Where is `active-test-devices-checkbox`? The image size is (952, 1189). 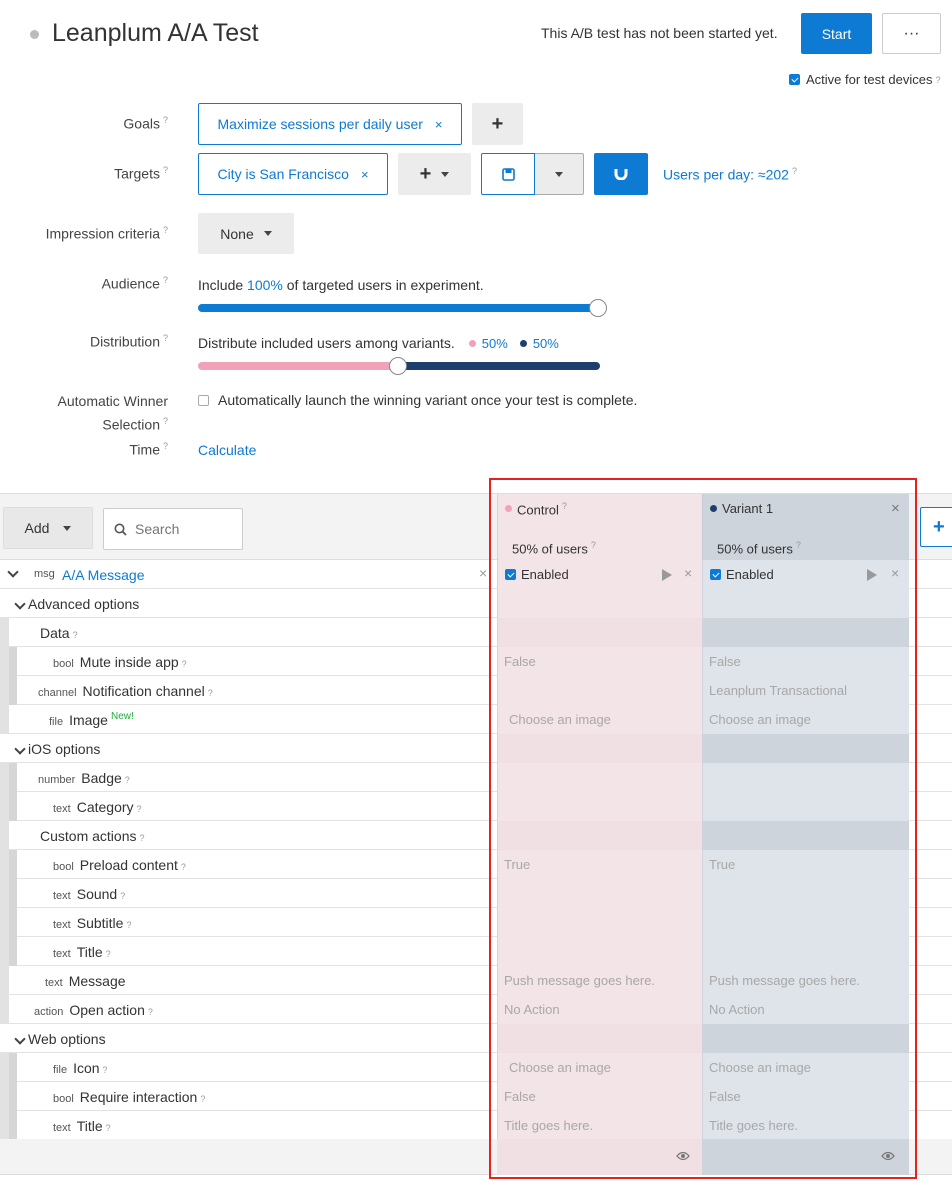
active-test-devices-checkbox is located at coordinates (794, 79).